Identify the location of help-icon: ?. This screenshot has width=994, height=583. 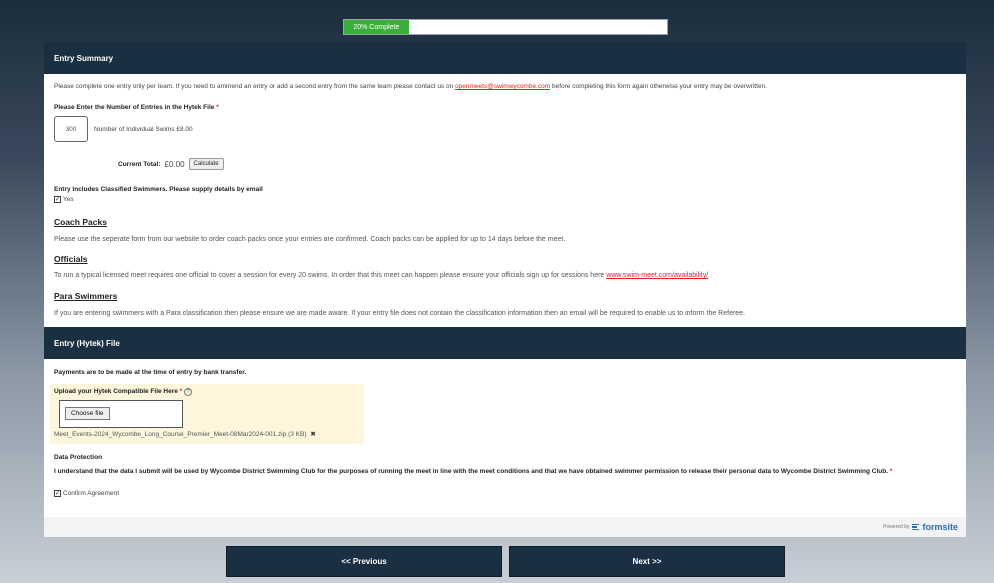
(188, 392).